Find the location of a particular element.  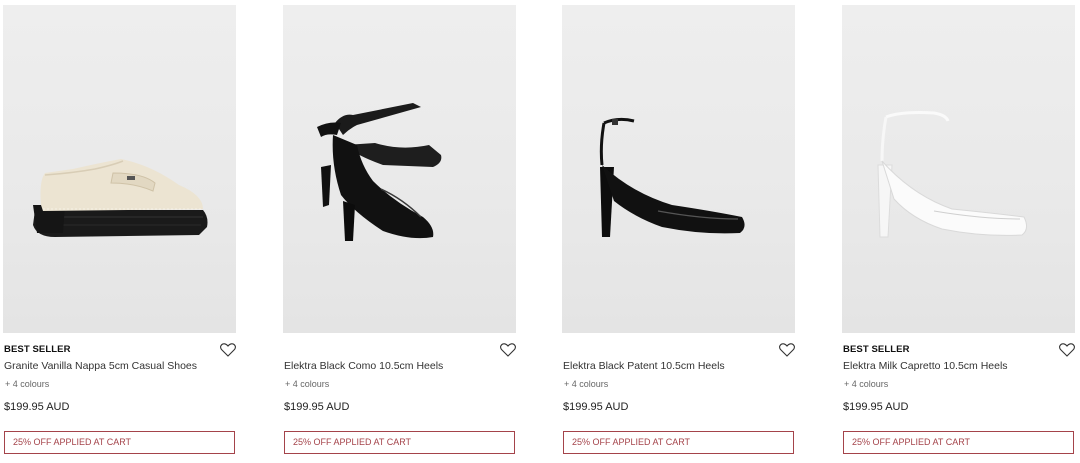

heels-pair-image is located at coordinates (379, 172).